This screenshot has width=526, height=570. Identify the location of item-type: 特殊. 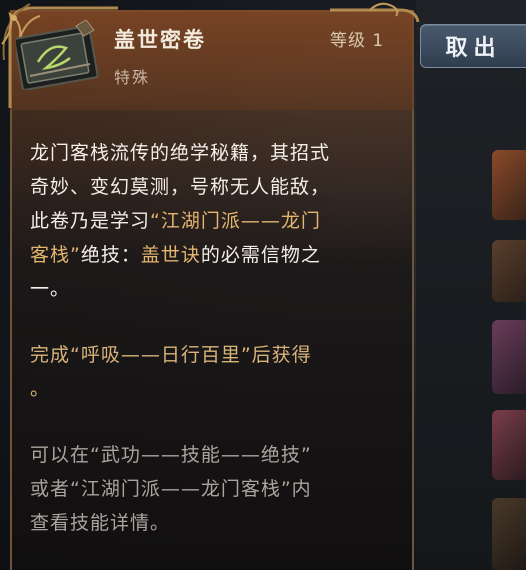
(132, 77).